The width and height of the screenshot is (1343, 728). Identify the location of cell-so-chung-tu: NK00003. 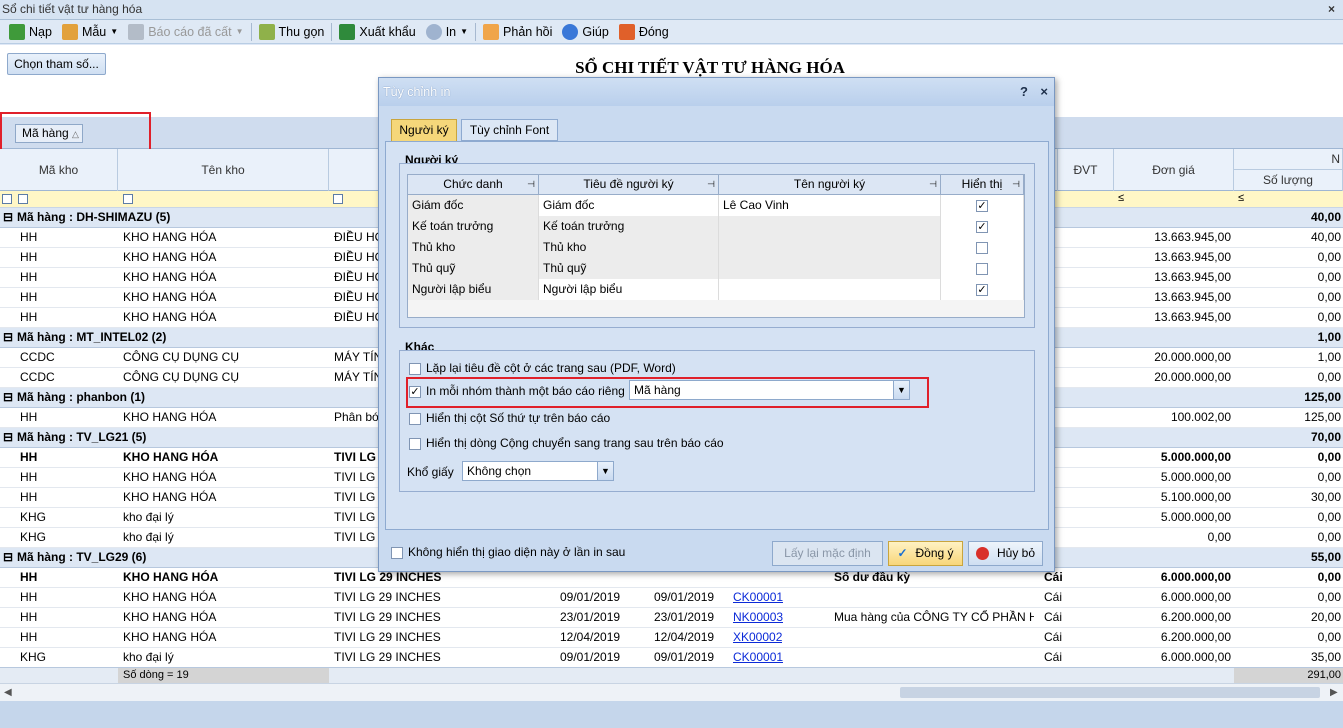
(758, 617).